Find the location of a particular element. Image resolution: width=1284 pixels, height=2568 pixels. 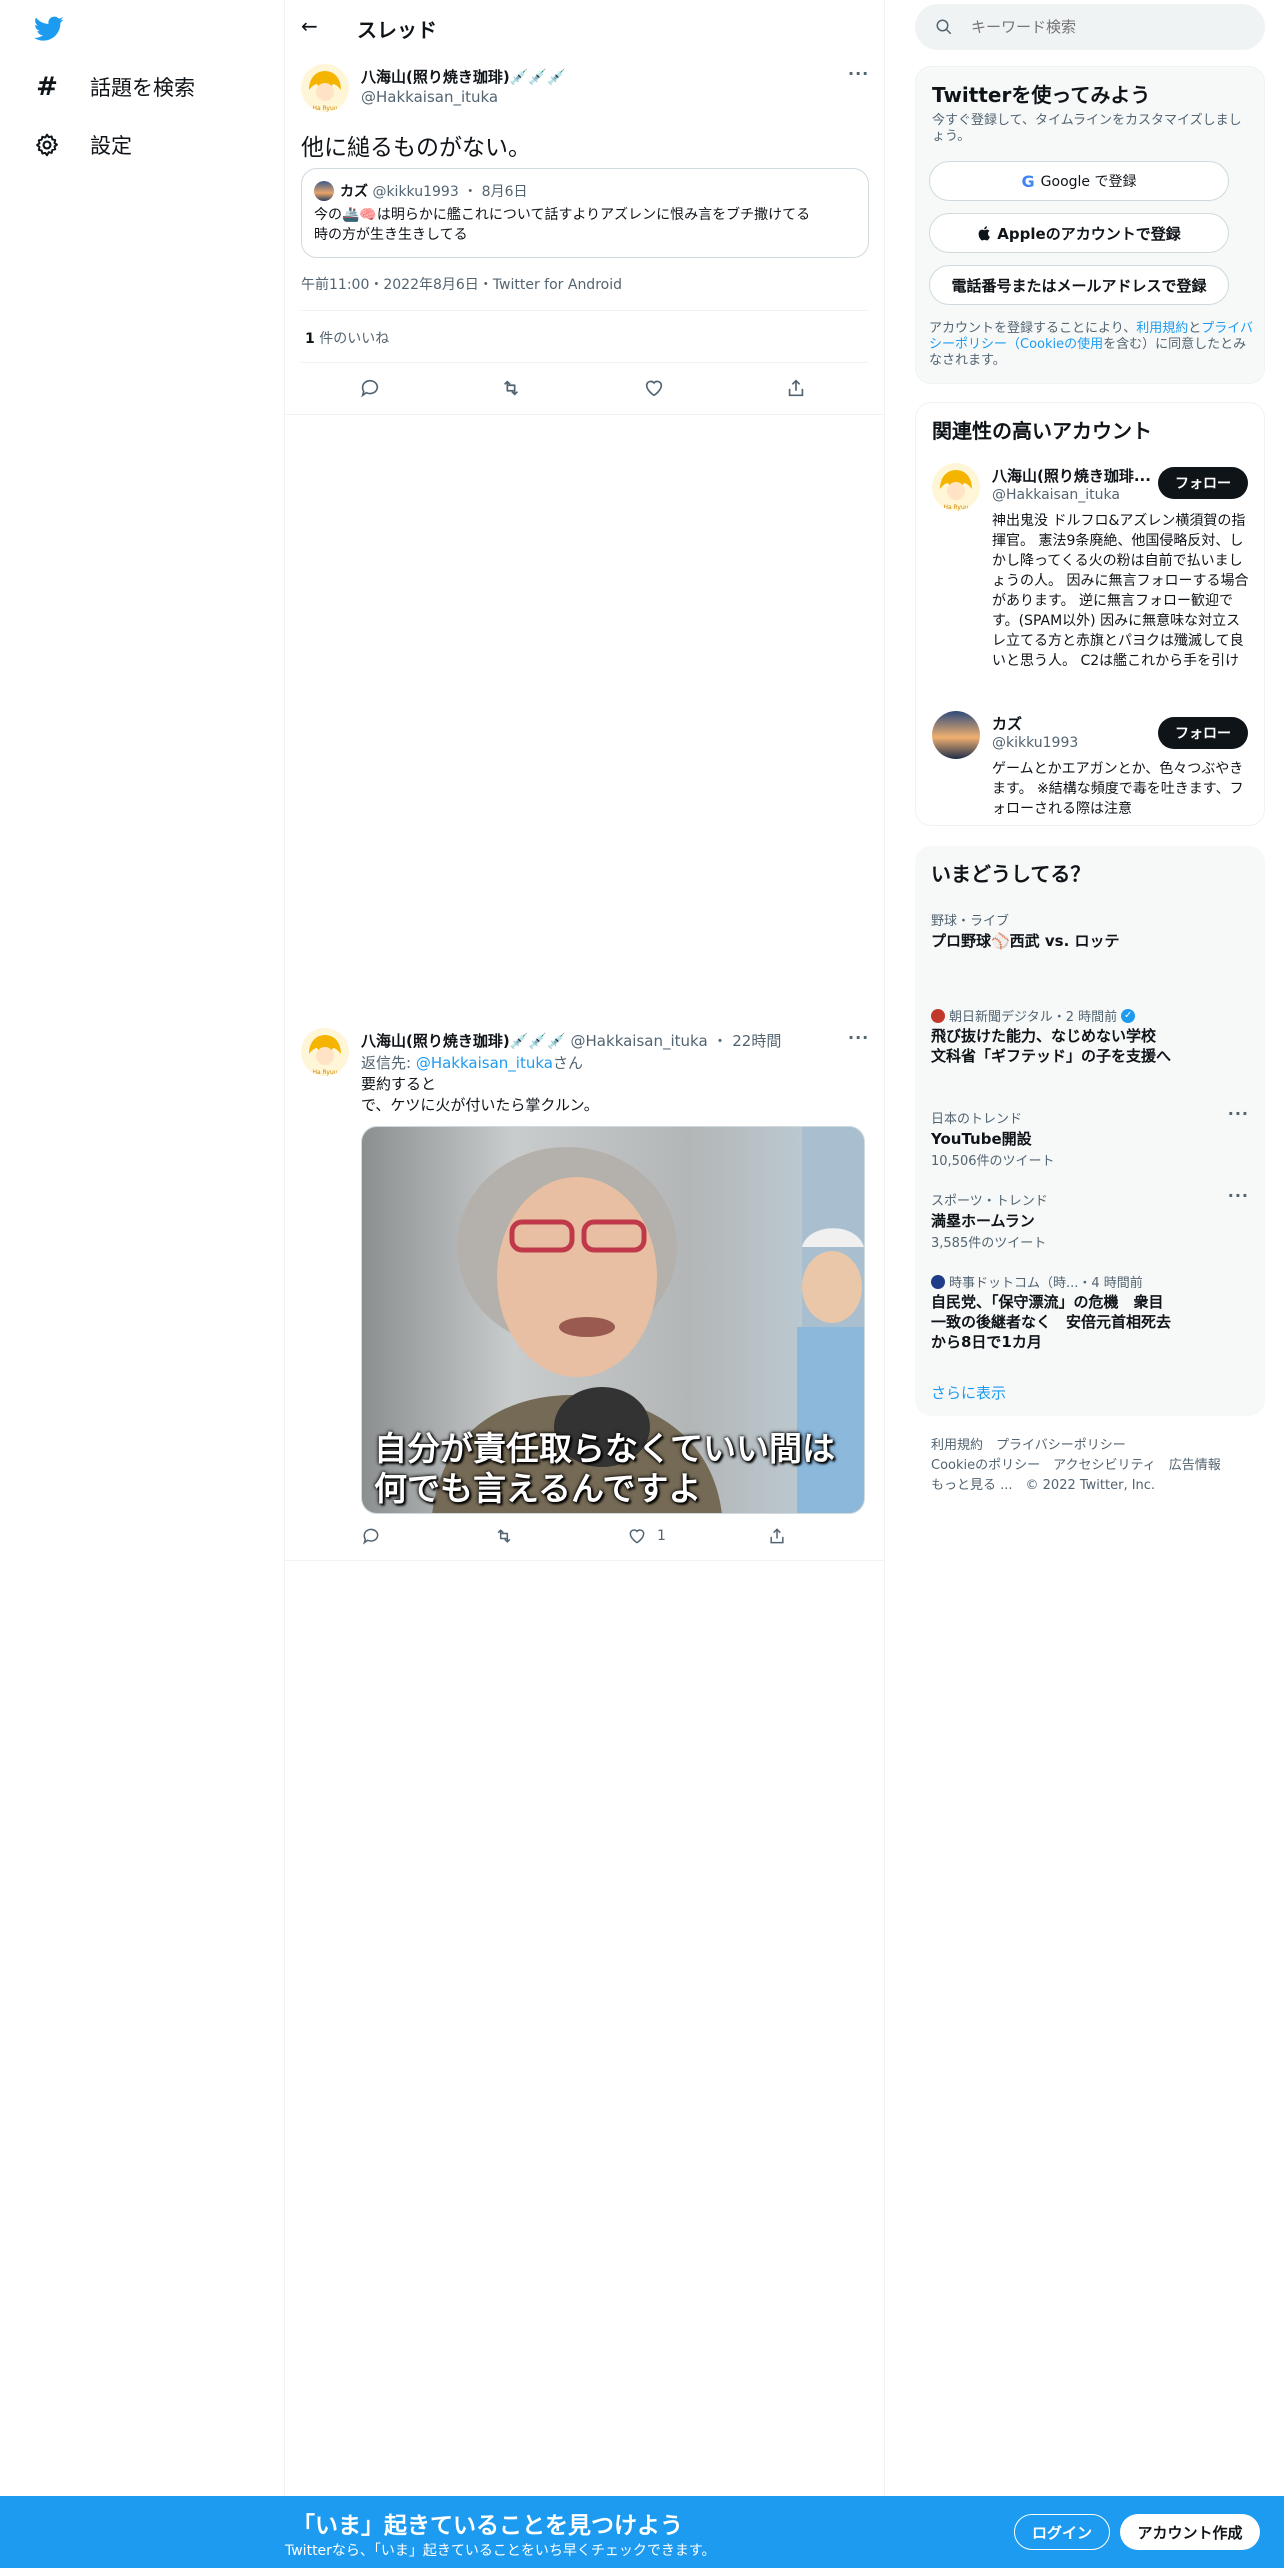

jiji-logo-icon is located at coordinates (938, 1281).